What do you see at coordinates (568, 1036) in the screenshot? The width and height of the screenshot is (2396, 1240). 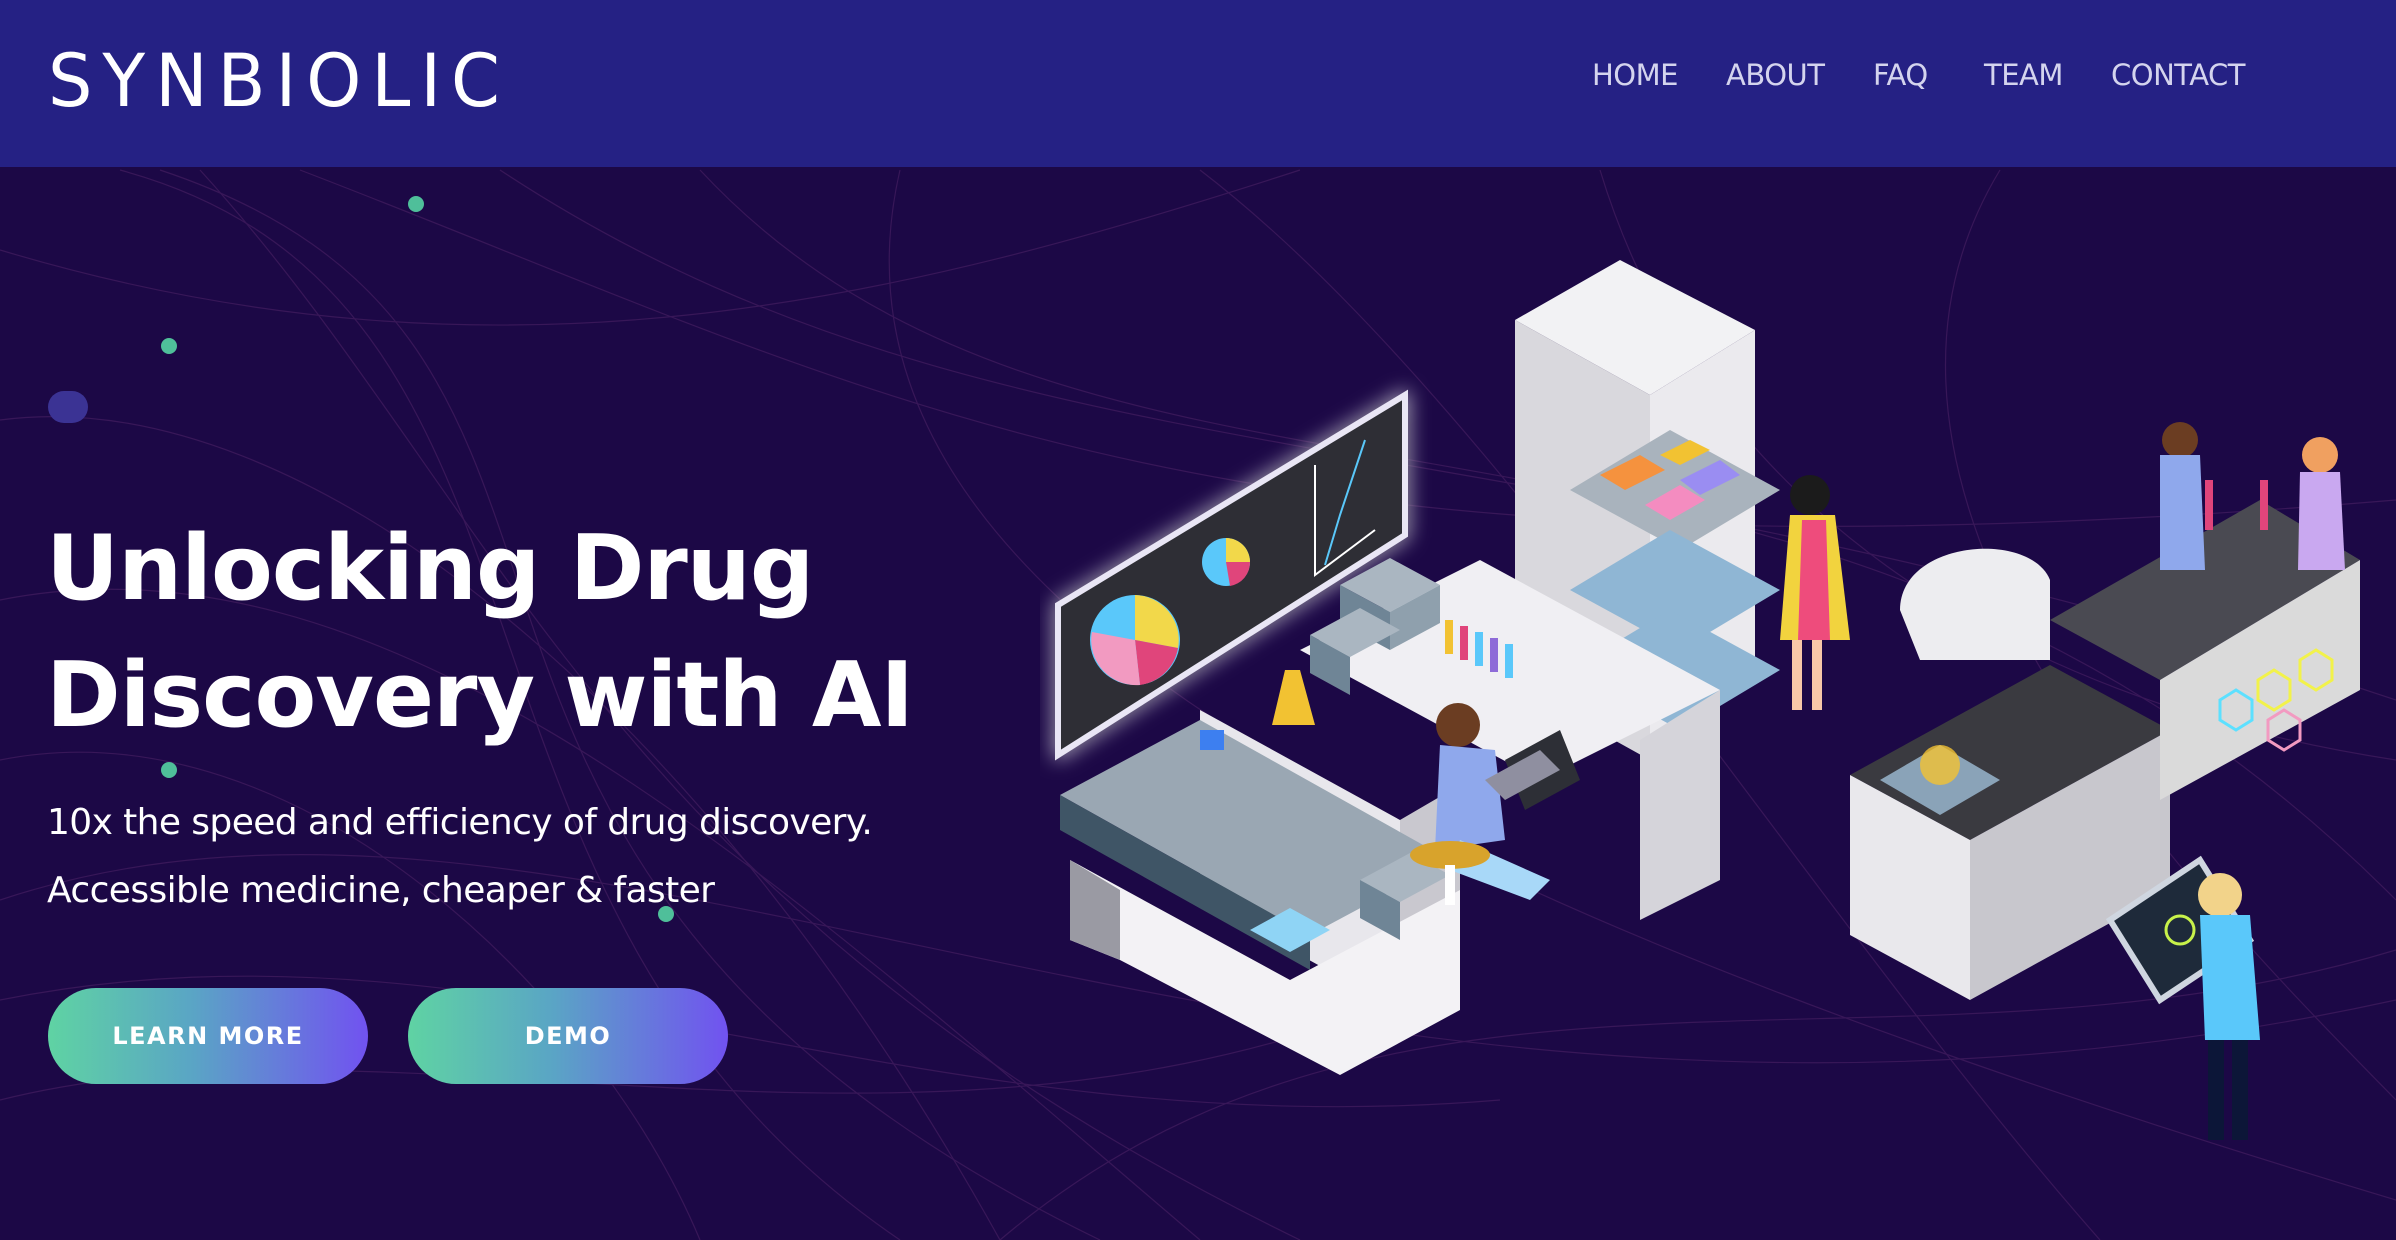 I see `demo-button: DEMO` at bounding box center [568, 1036].